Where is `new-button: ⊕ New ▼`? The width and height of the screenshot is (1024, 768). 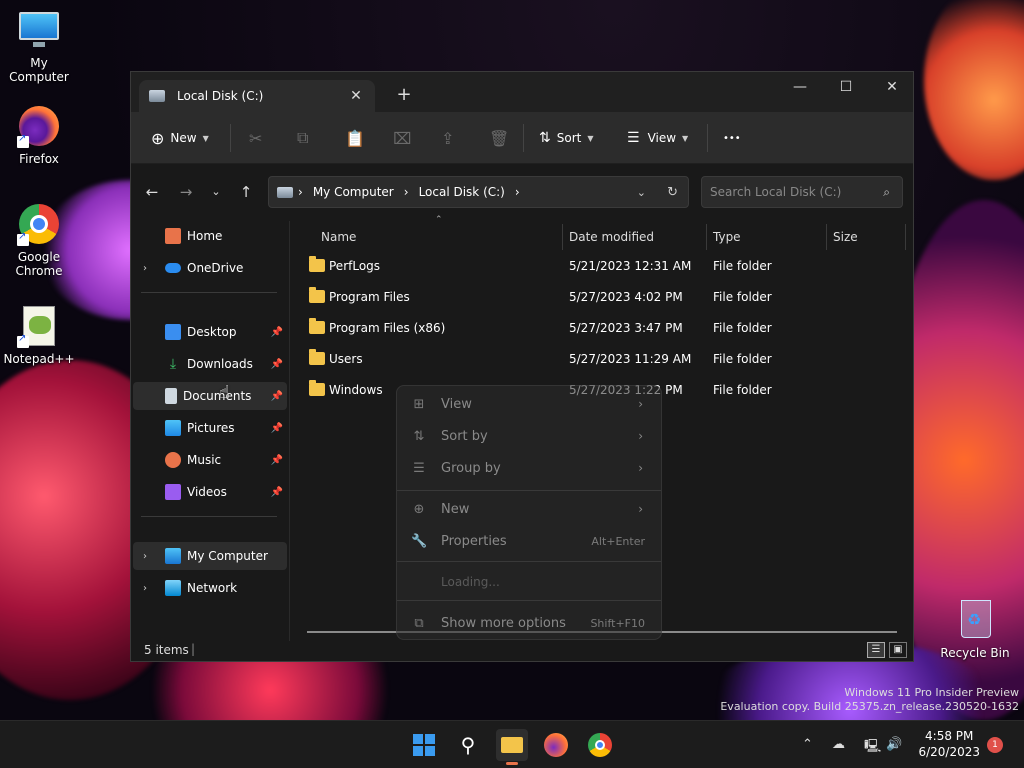
new-button: ⊕ New ▼ is located at coordinates (180, 138).